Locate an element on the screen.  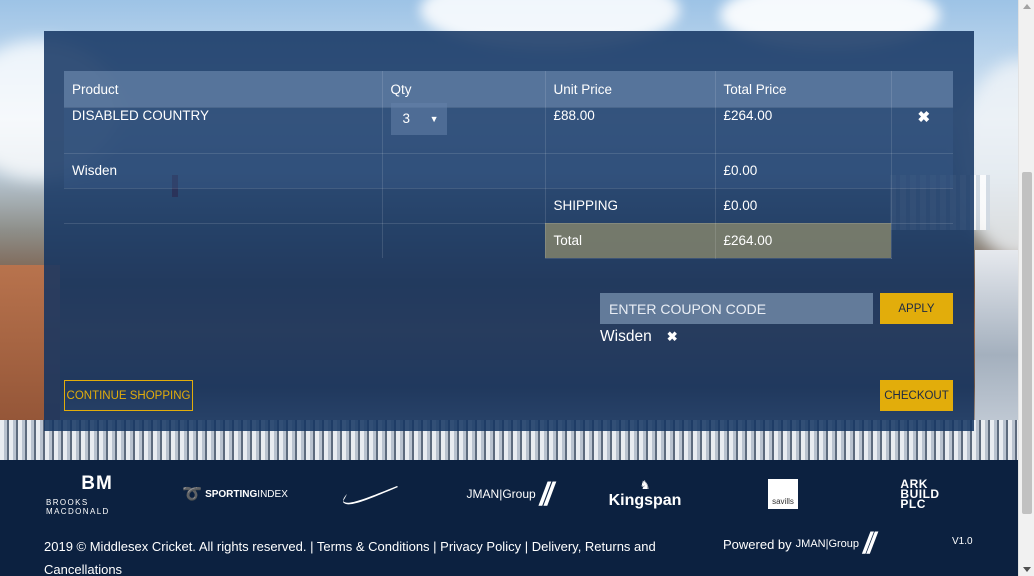
discount-name: Wisden is located at coordinates (223, 171).